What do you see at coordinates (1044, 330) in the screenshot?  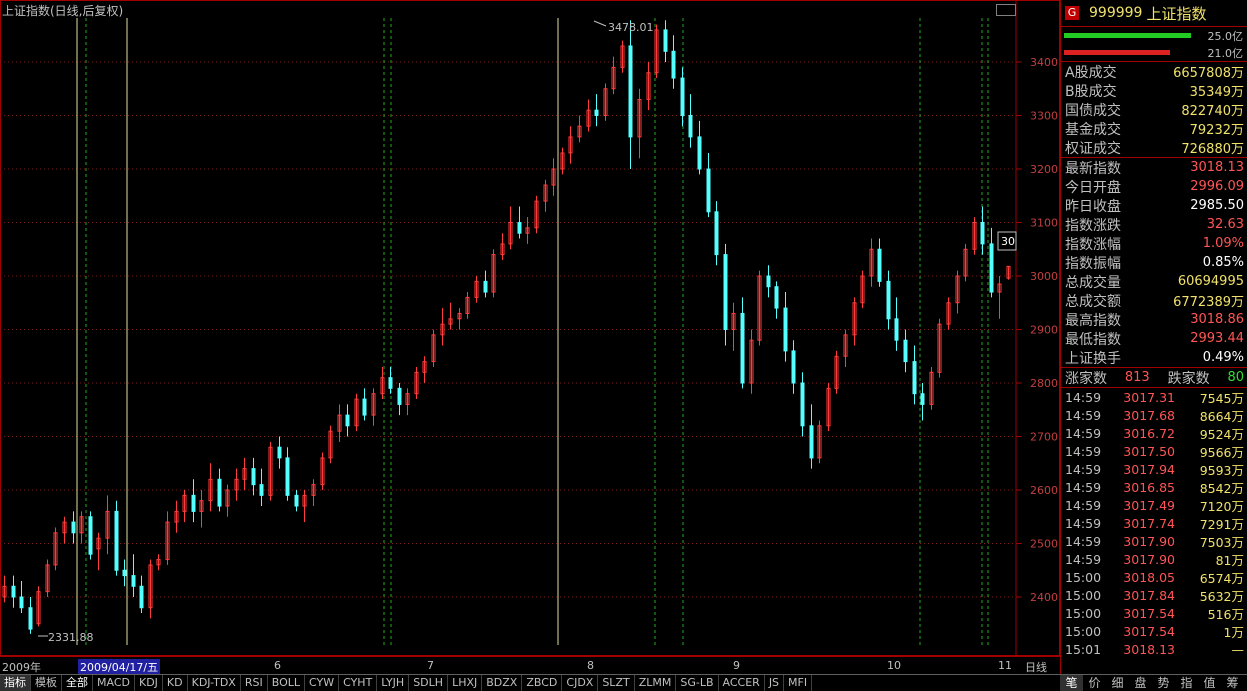 I see `y-tick-label: 2900` at bounding box center [1044, 330].